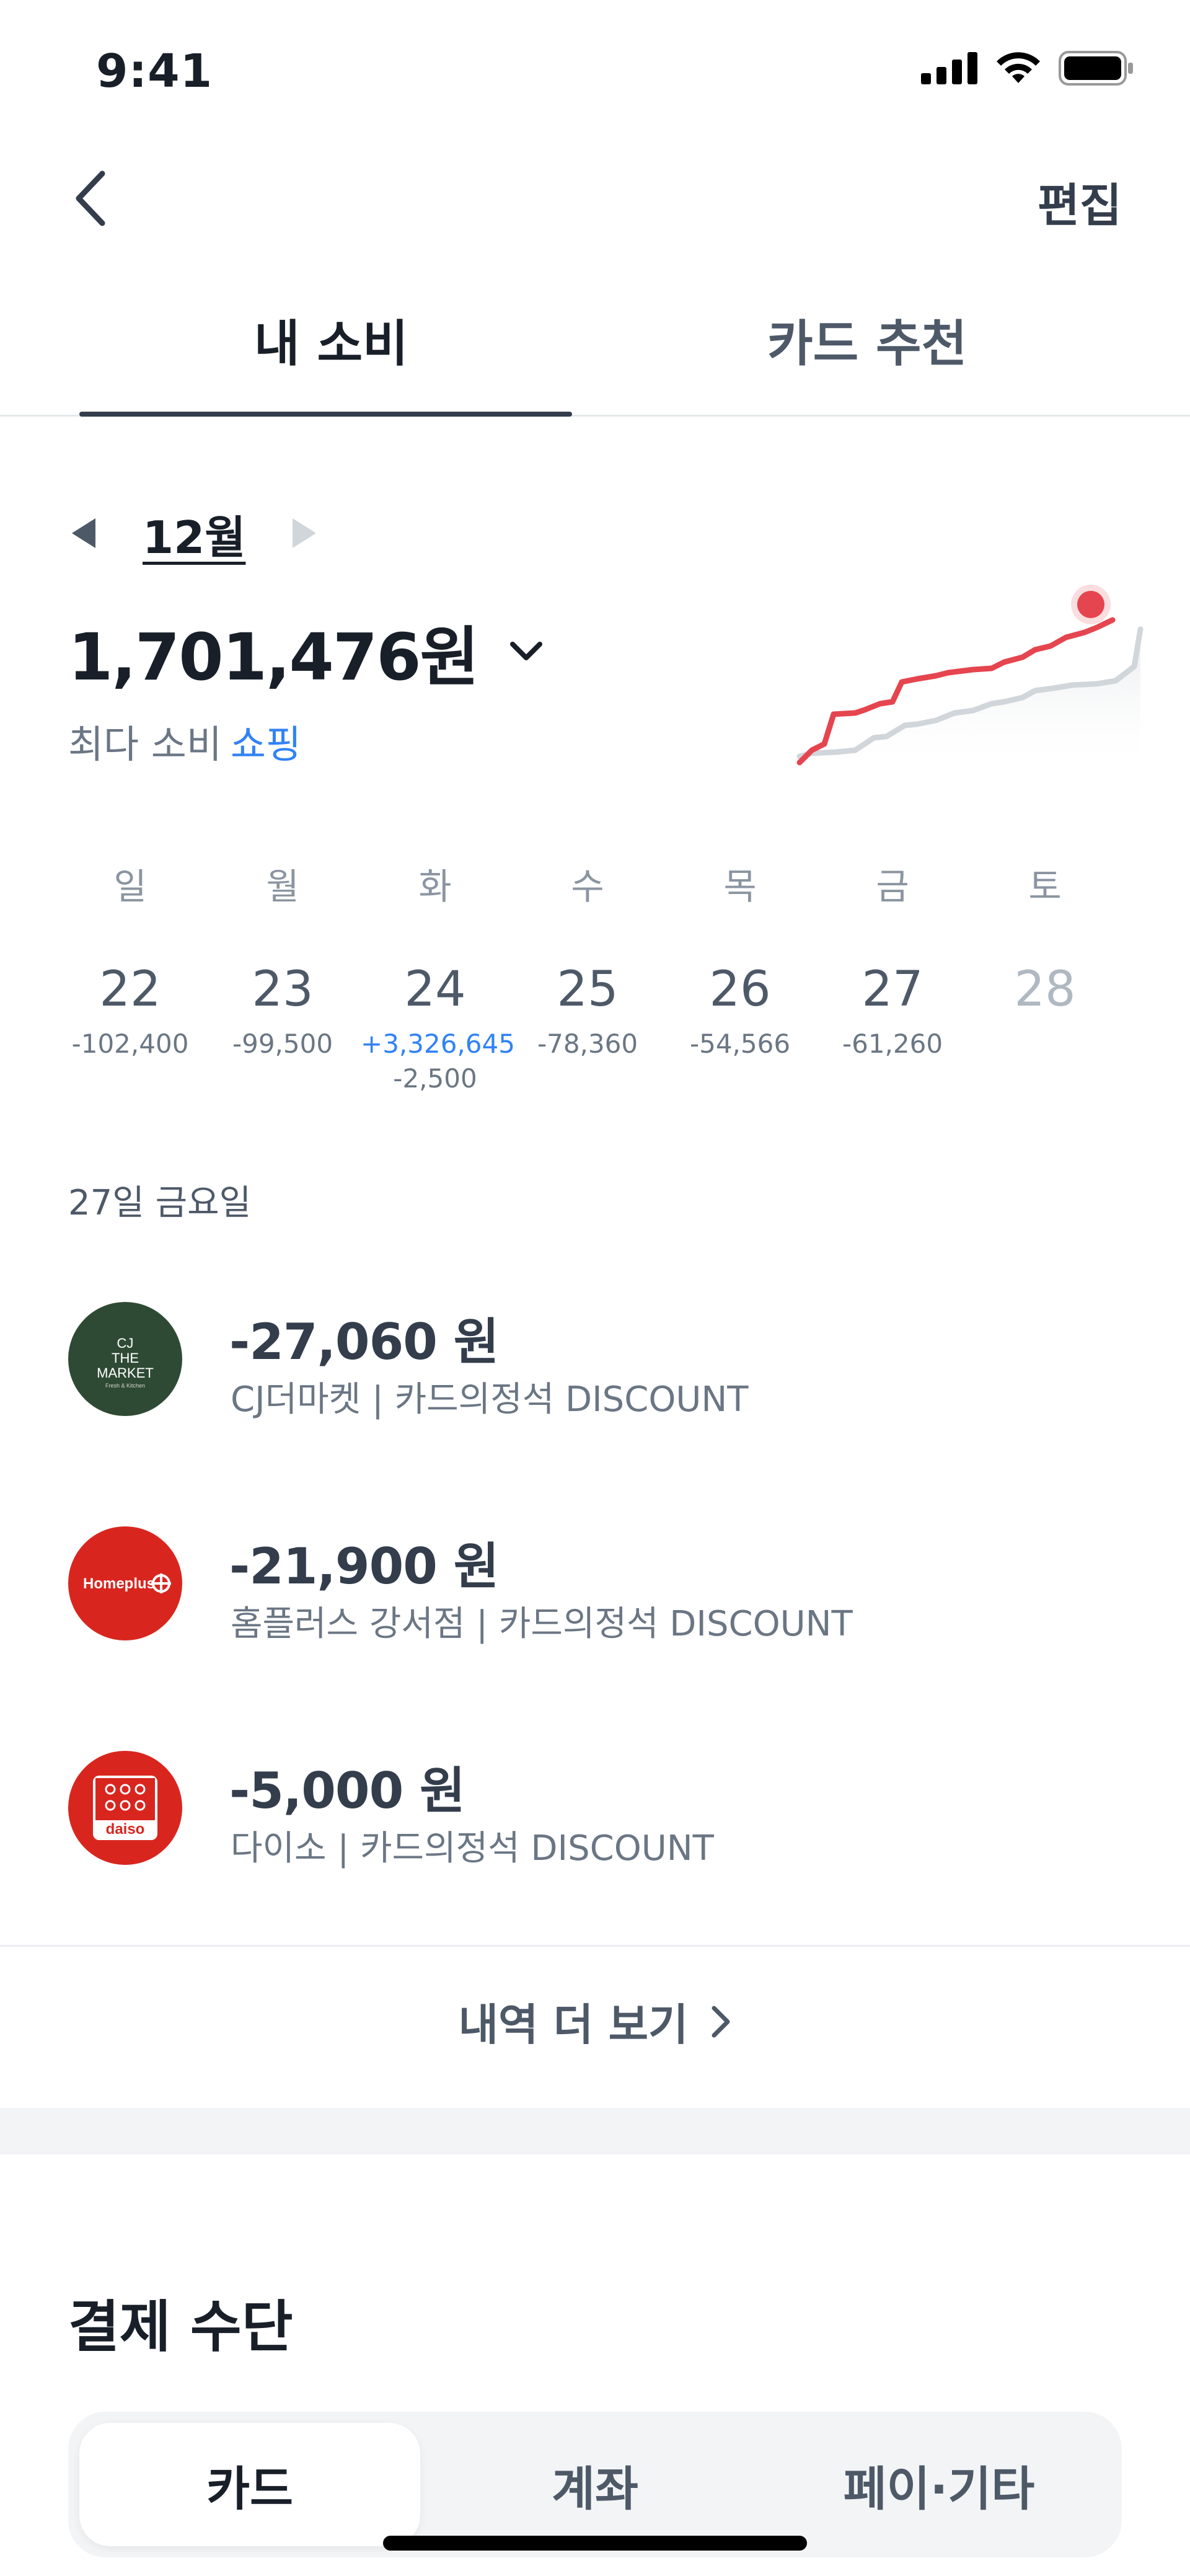 This screenshot has height=2576, width=1190. I want to click on tab-my-spending: 내 소비, so click(331, 340).